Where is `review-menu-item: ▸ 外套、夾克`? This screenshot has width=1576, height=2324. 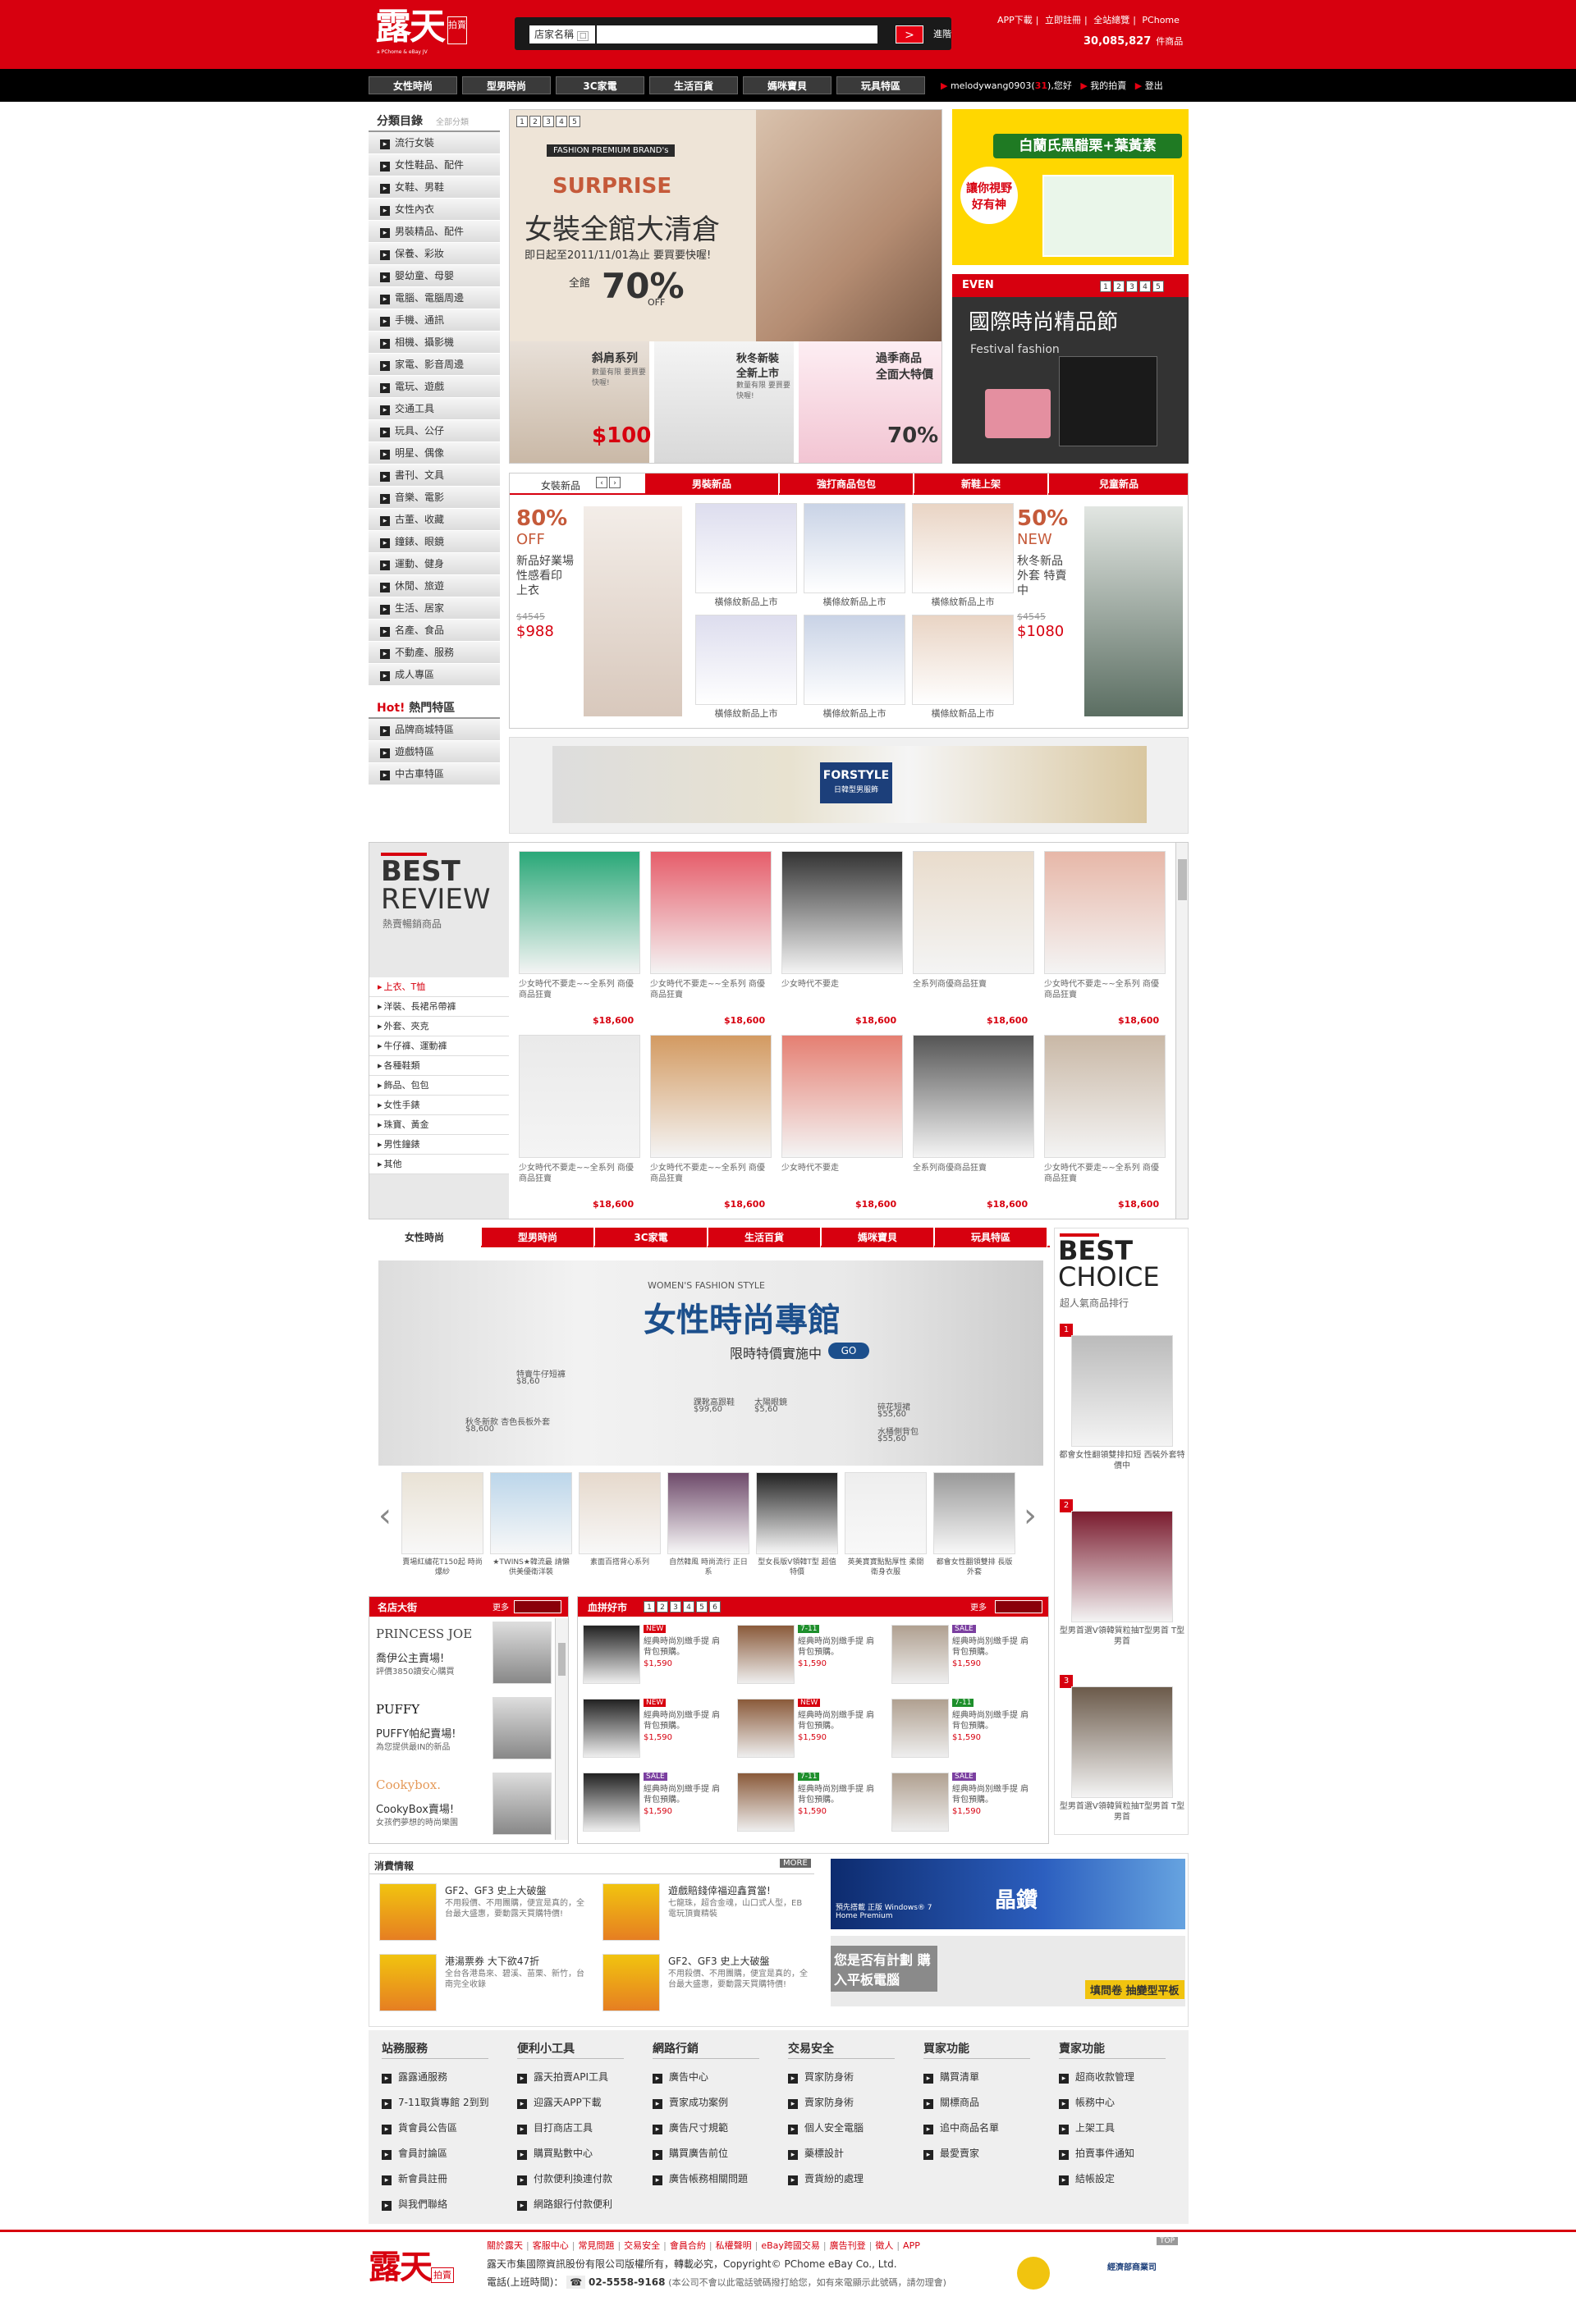
review-menu-item: ▸ 外套、夾克 is located at coordinates (439, 1026).